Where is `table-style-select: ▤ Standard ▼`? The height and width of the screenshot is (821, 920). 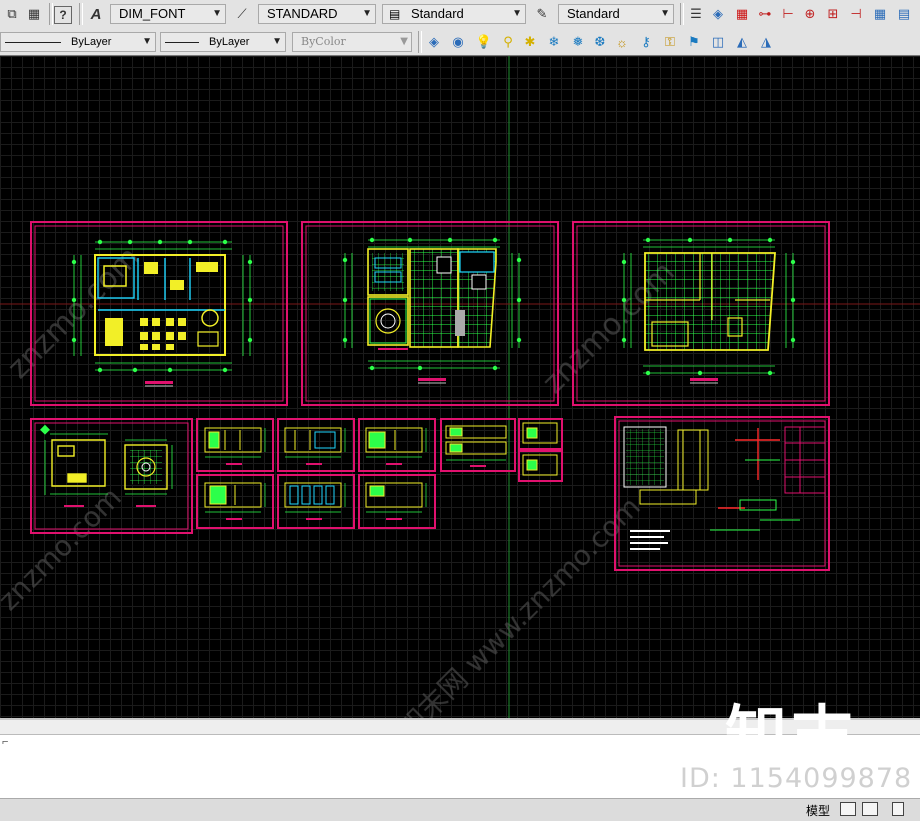
table-style-select: ▤ Standard ▼ is located at coordinates (454, 14).